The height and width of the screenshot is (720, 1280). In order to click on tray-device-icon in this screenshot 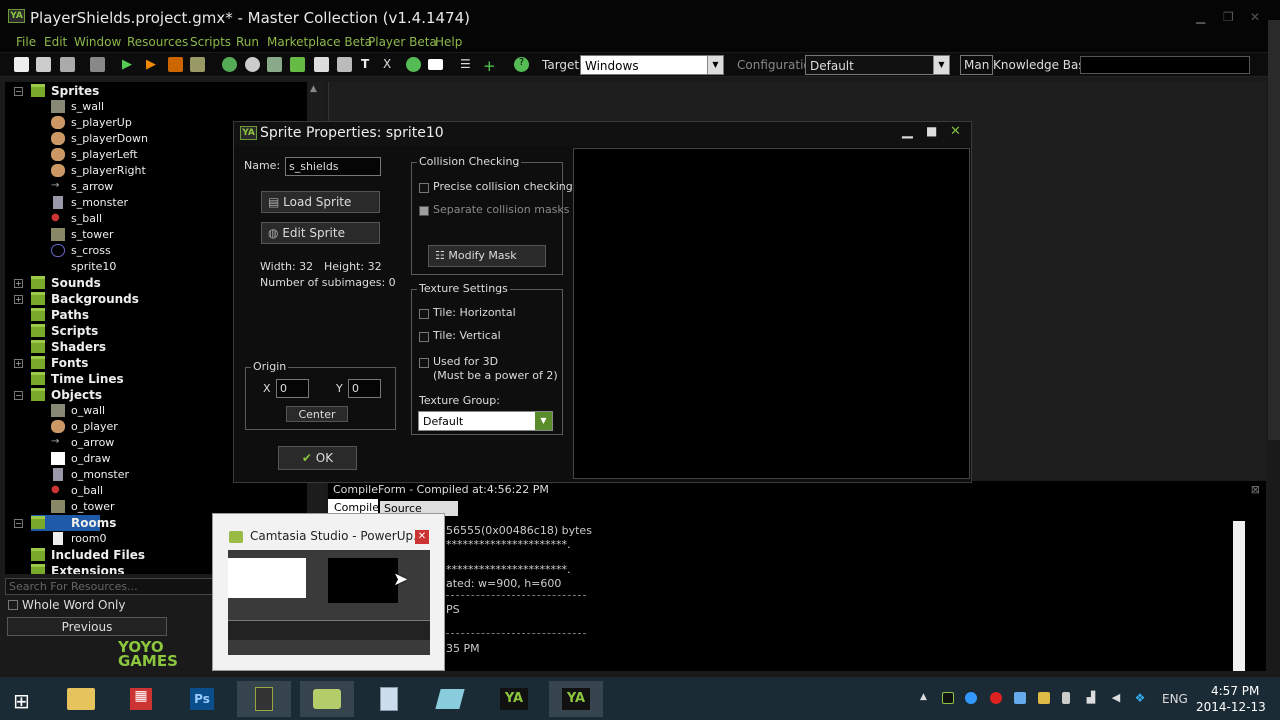, I will do `click(1066, 698)`.